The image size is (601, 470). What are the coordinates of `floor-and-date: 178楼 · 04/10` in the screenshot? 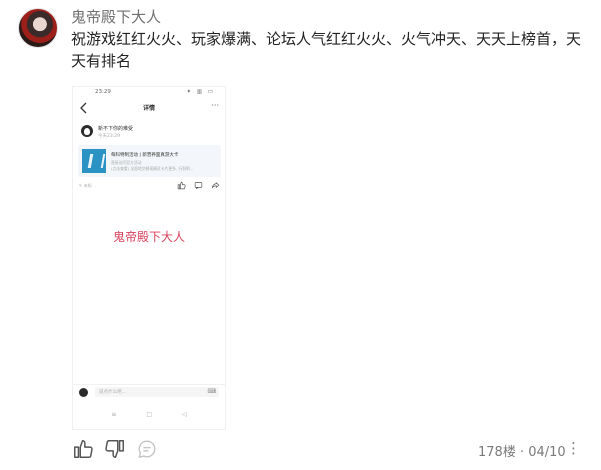 It's located at (522, 452).